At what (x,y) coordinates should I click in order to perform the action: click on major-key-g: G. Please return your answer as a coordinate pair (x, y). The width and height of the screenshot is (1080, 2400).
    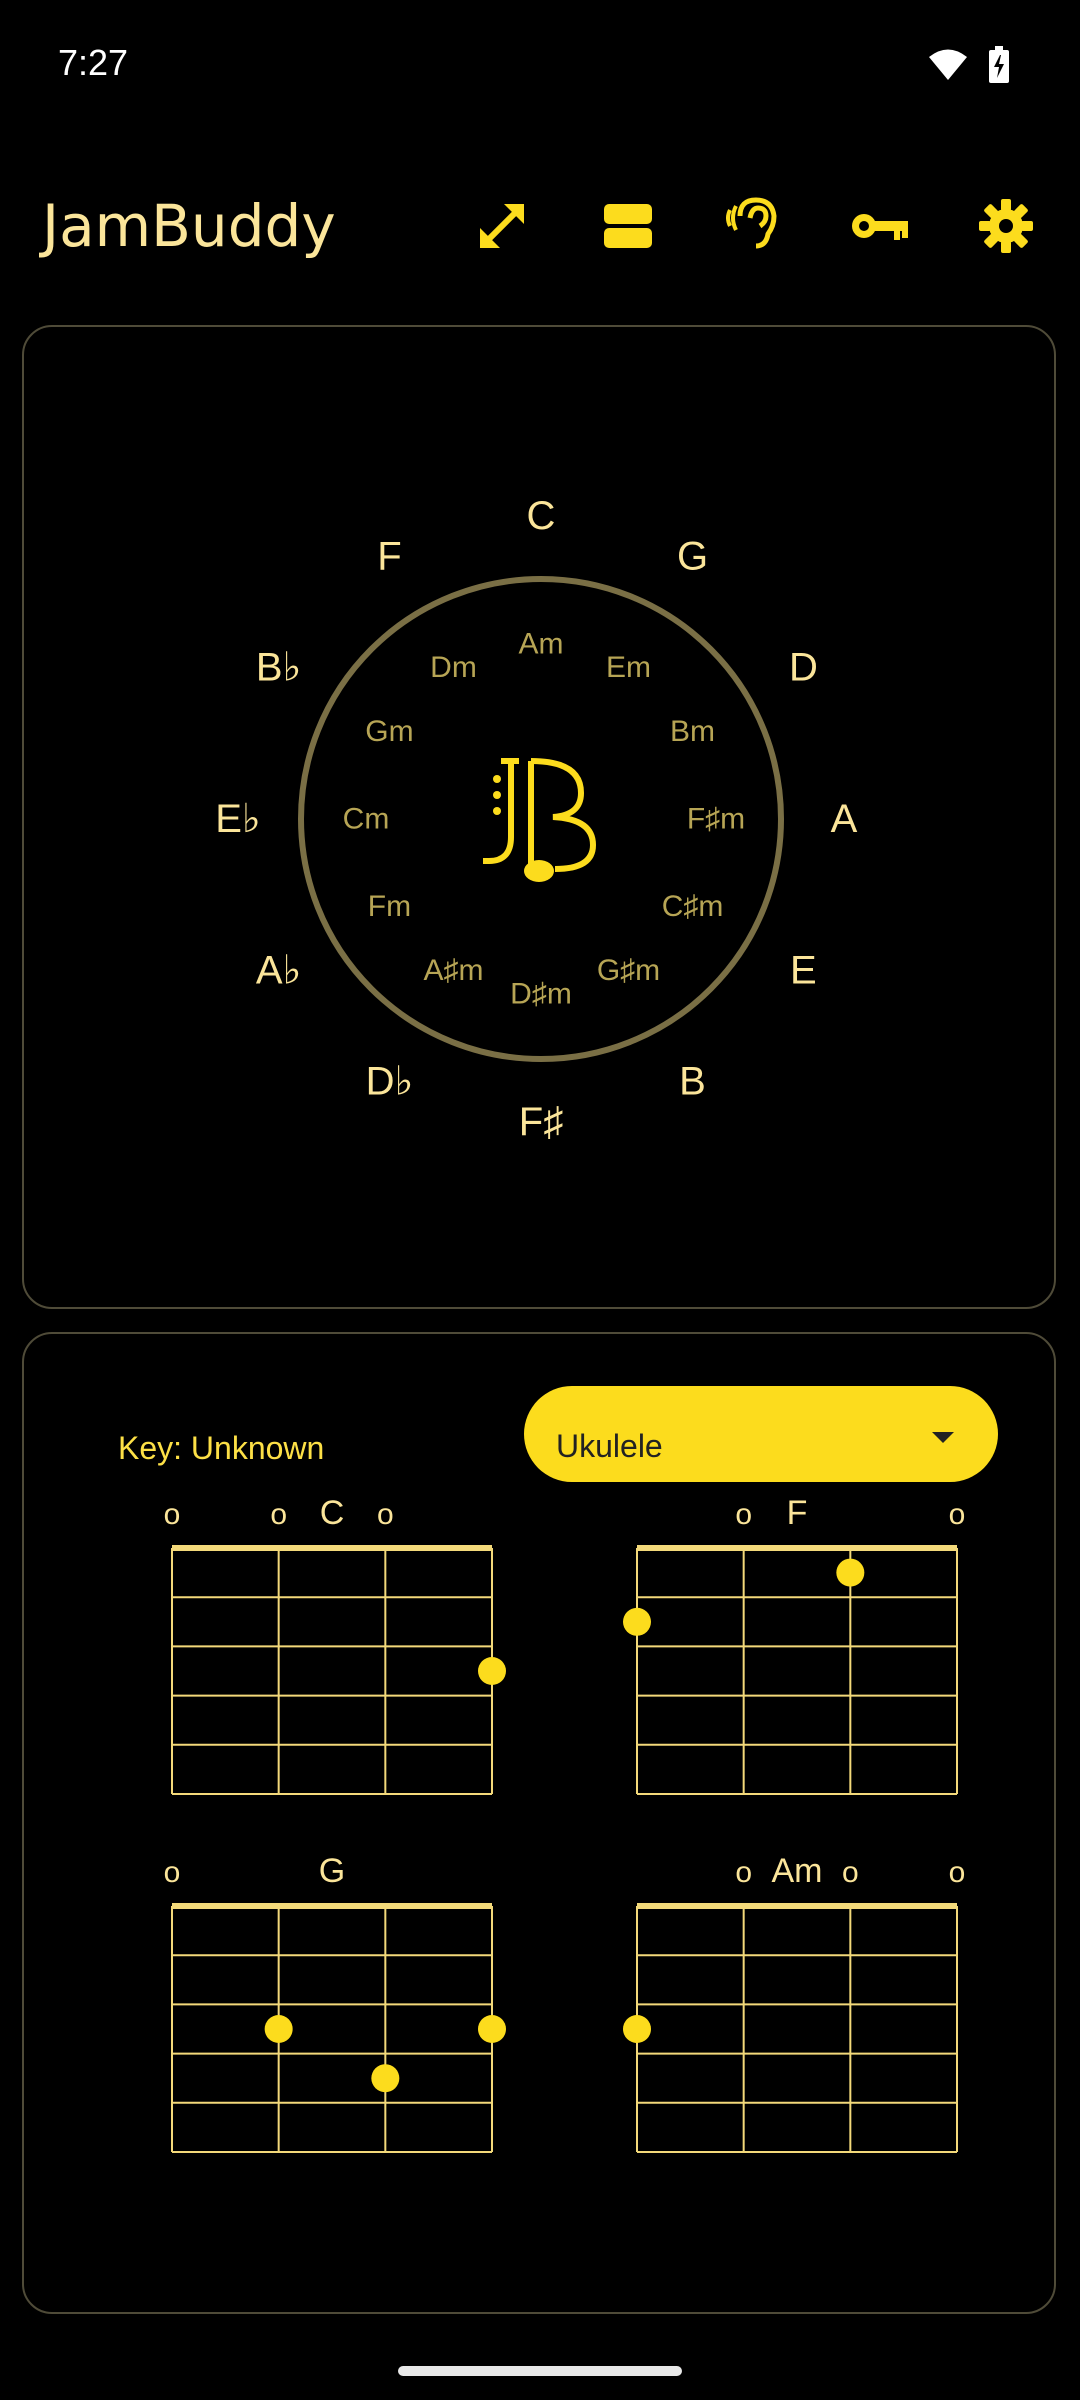
    Looking at the image, I should click on (692, 557).